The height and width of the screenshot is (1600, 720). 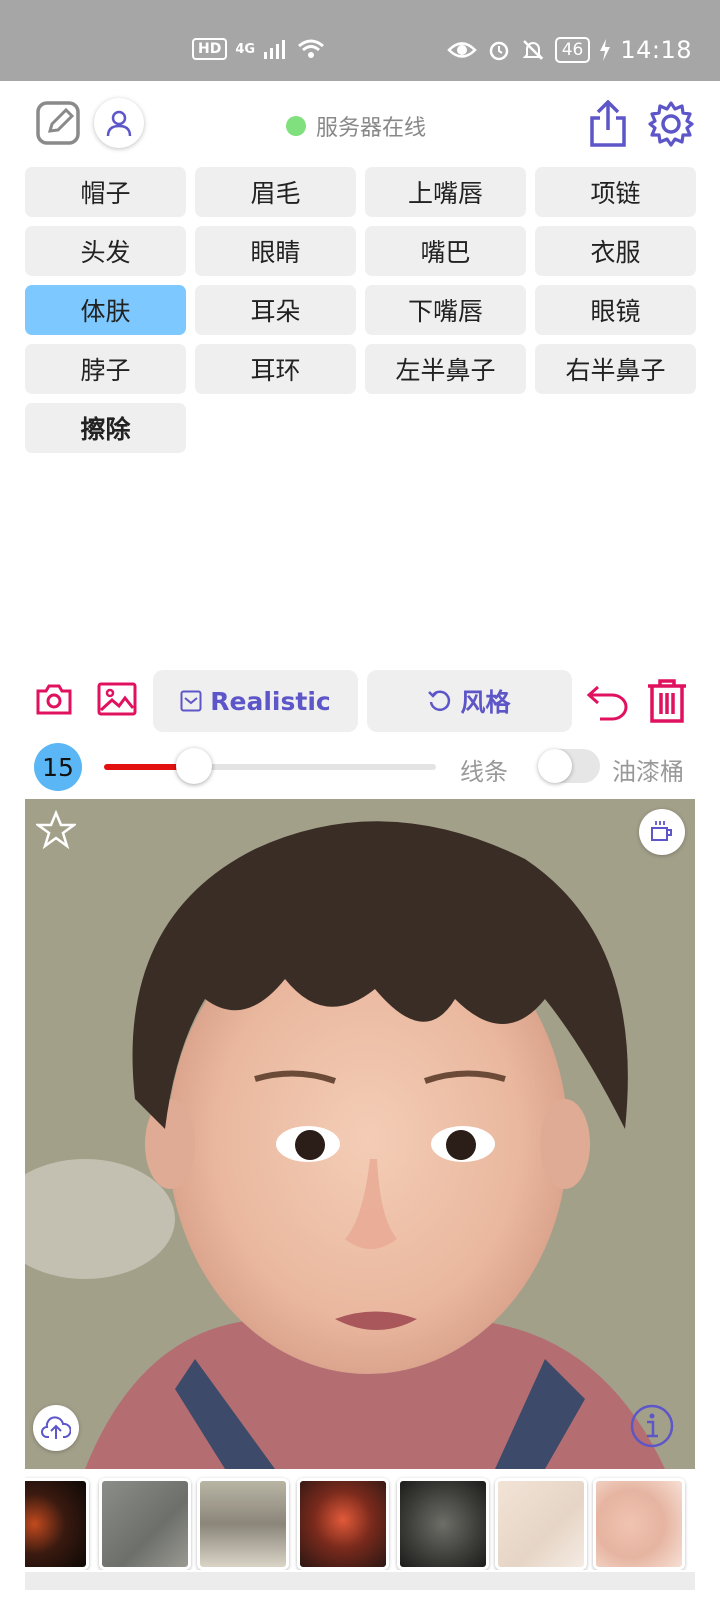 What do you see at coordinates (270, 701) in the screenshot?
I see `model-select-label: Realistic` at bounding box center [270, 701].